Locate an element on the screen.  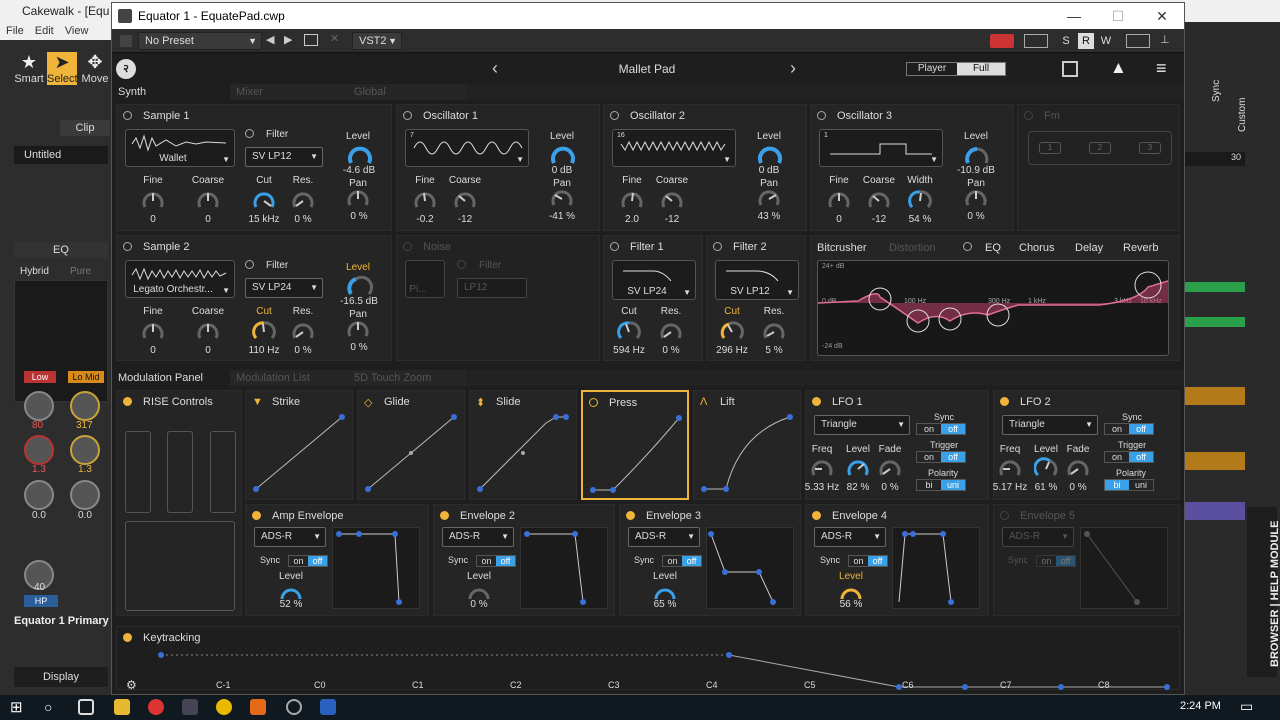
fx-tab-reverb: Reverb is located at coordinates (1140, 248).